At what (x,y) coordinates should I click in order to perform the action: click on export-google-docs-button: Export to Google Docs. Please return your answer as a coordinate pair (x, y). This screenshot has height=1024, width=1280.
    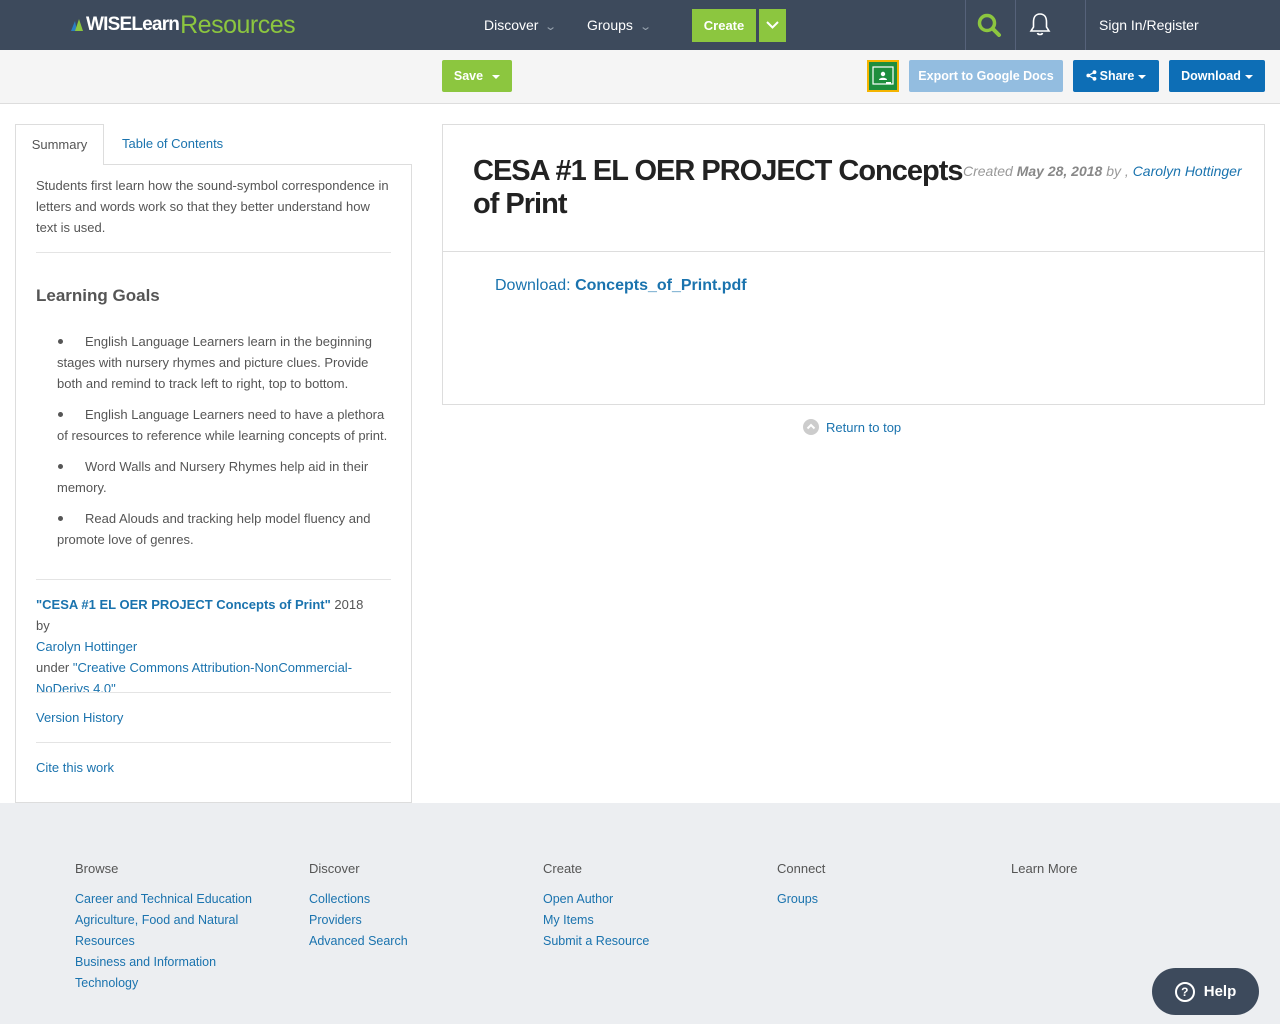
    Looking at the image, I should click on (986, 76).